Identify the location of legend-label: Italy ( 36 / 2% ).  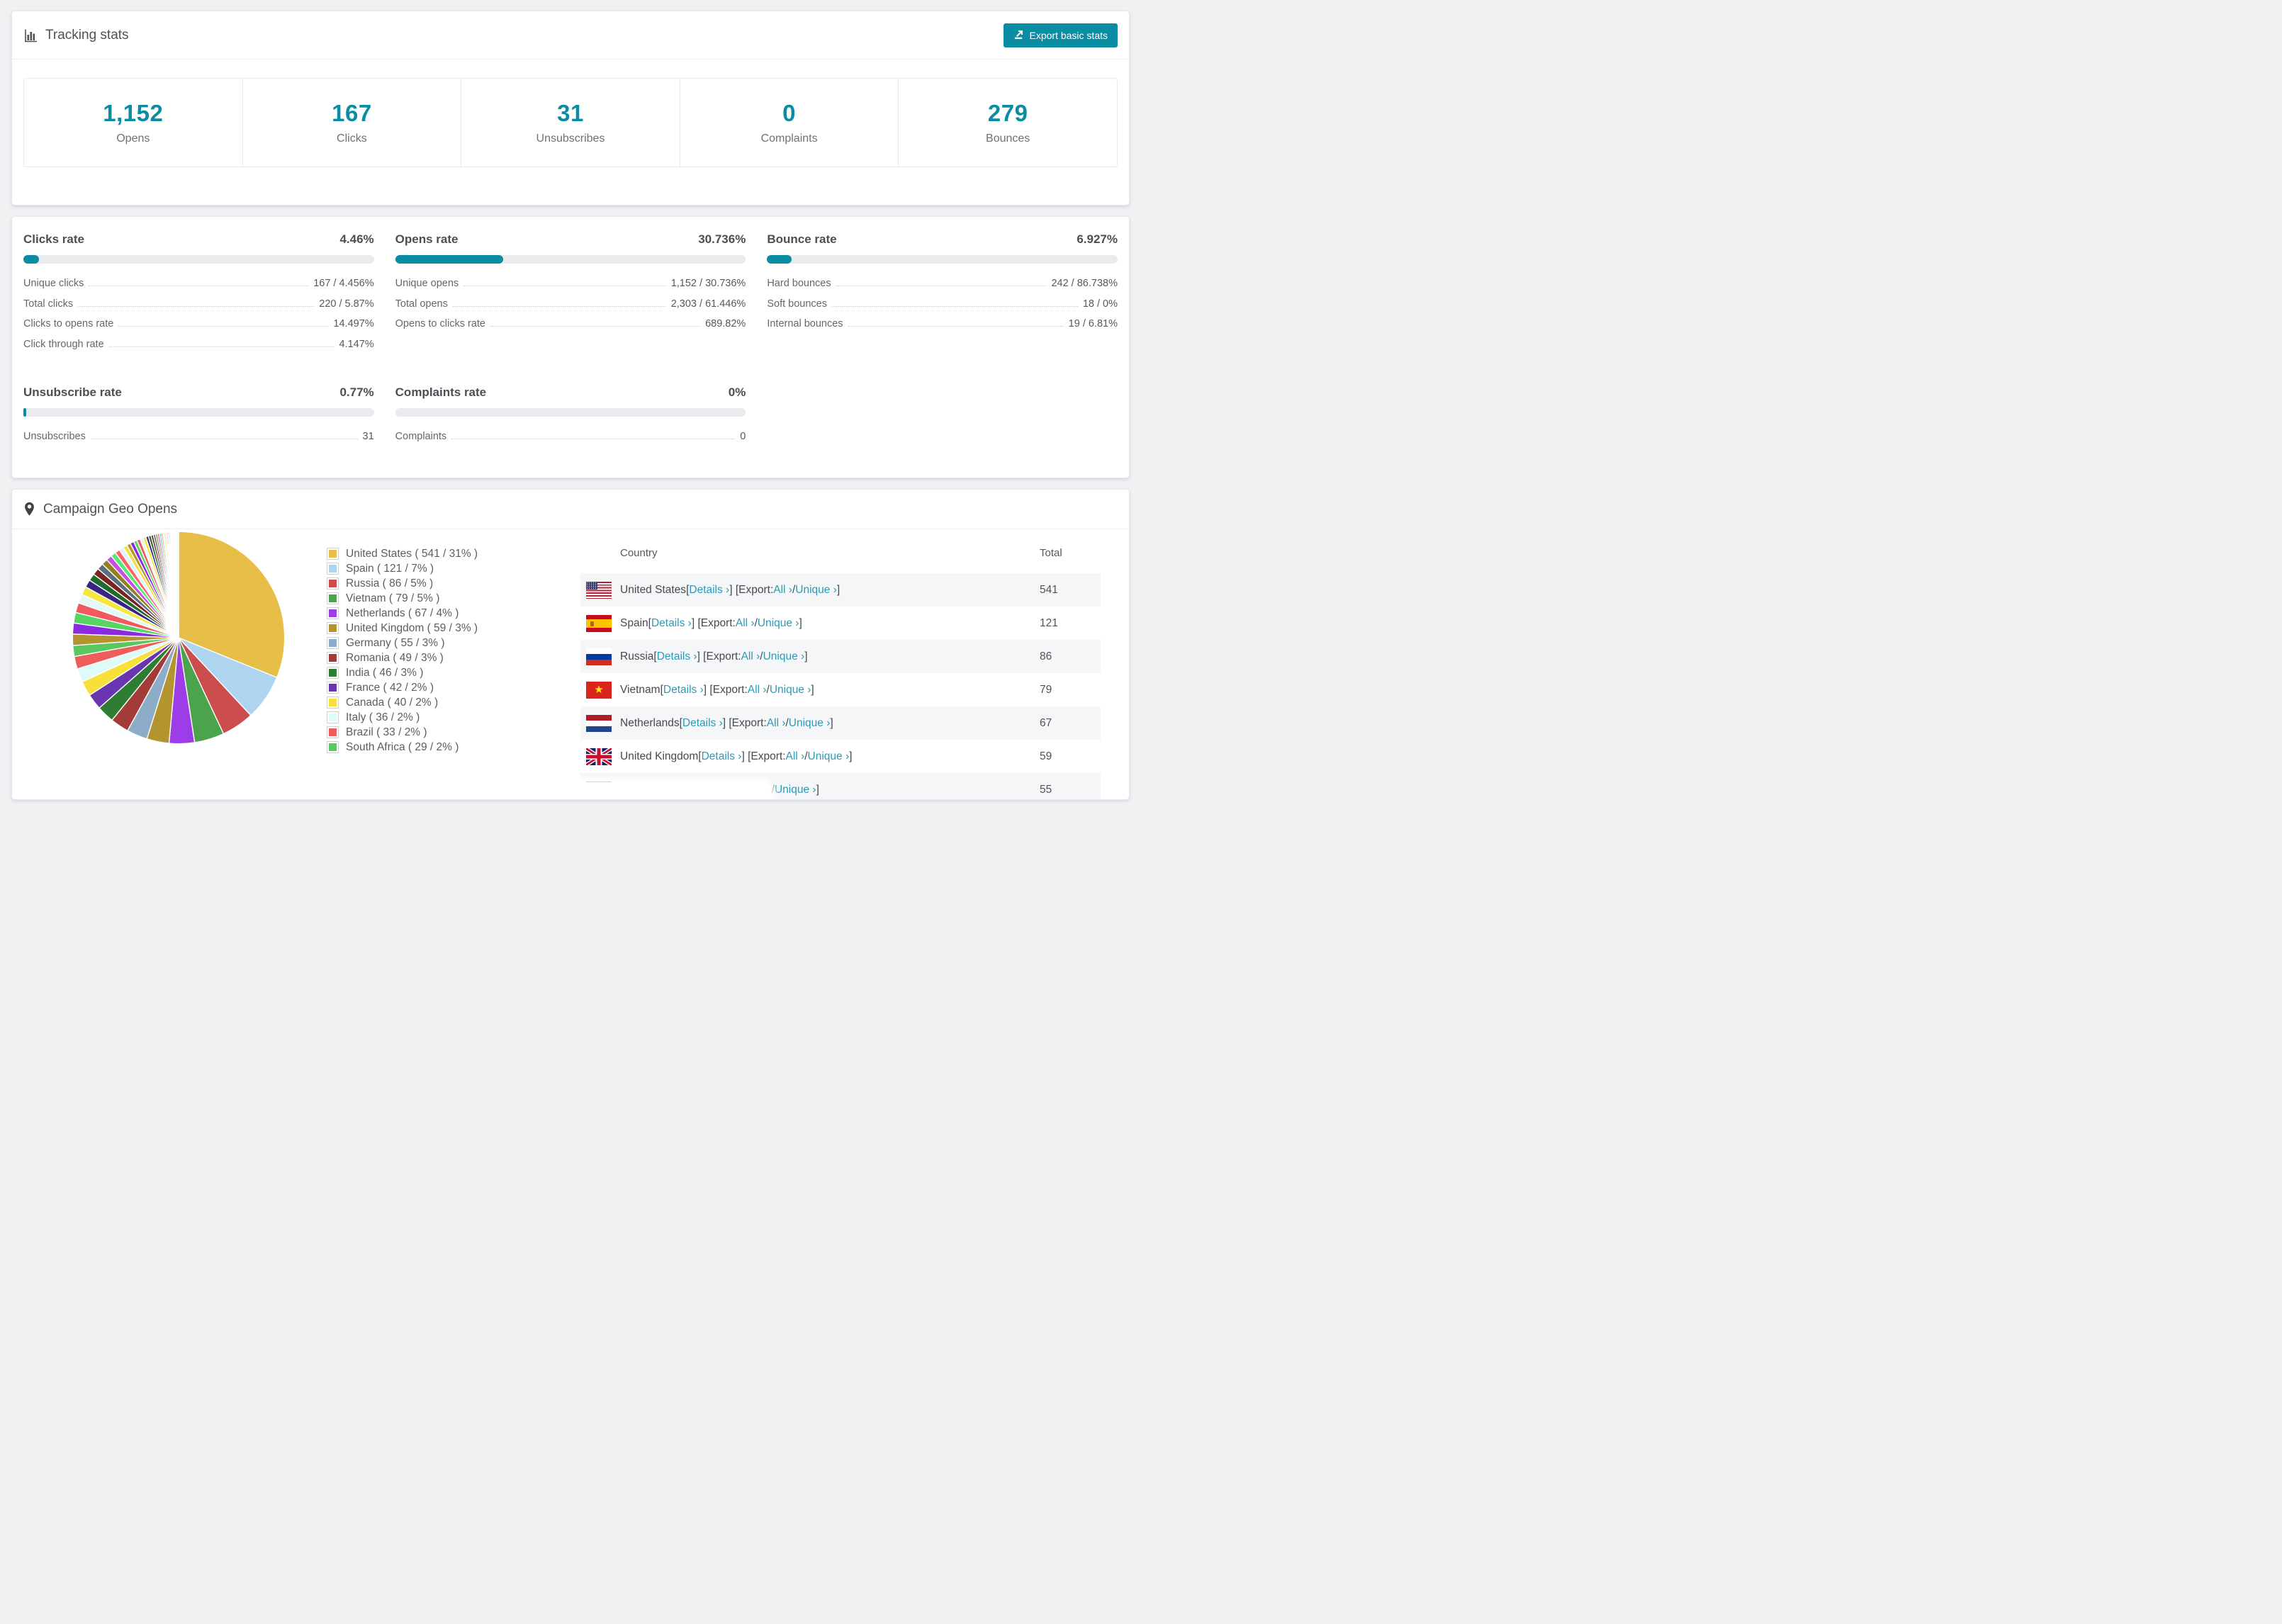
(383, 717).